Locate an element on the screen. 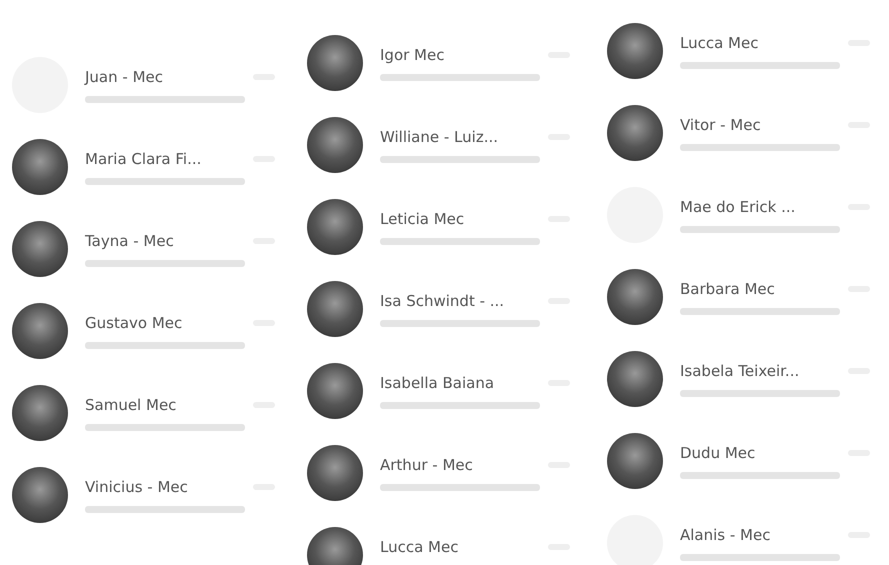 The width and height of the screenshot is (889, 565). contact-name: Dudu Mec is located at coordinates (718, 453).